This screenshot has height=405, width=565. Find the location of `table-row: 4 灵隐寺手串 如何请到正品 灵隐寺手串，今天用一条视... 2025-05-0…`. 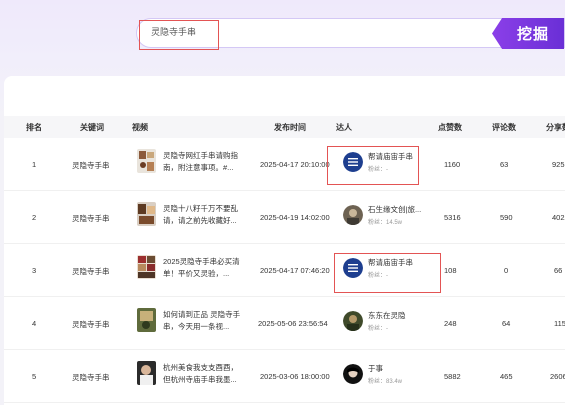

table-row: 4 灵隐寺手串 如何请到正品 灵隐寺手串，今天用一条视... 2025-05-0… is located at coordinates (284, 323).